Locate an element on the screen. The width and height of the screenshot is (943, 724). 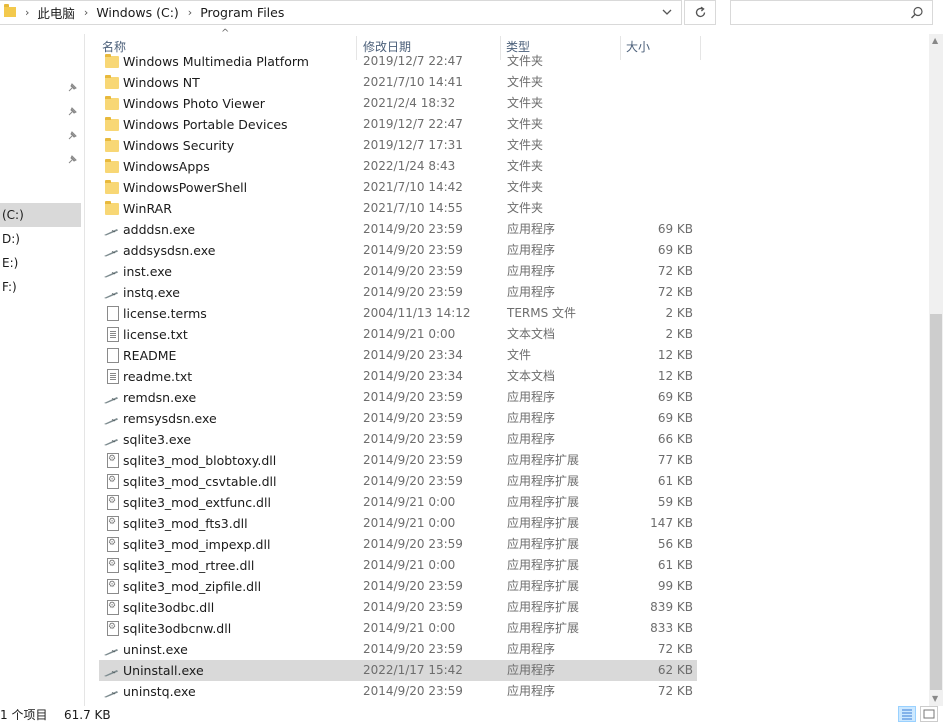
large-icons-view-button is located at coordinates (929, 714).